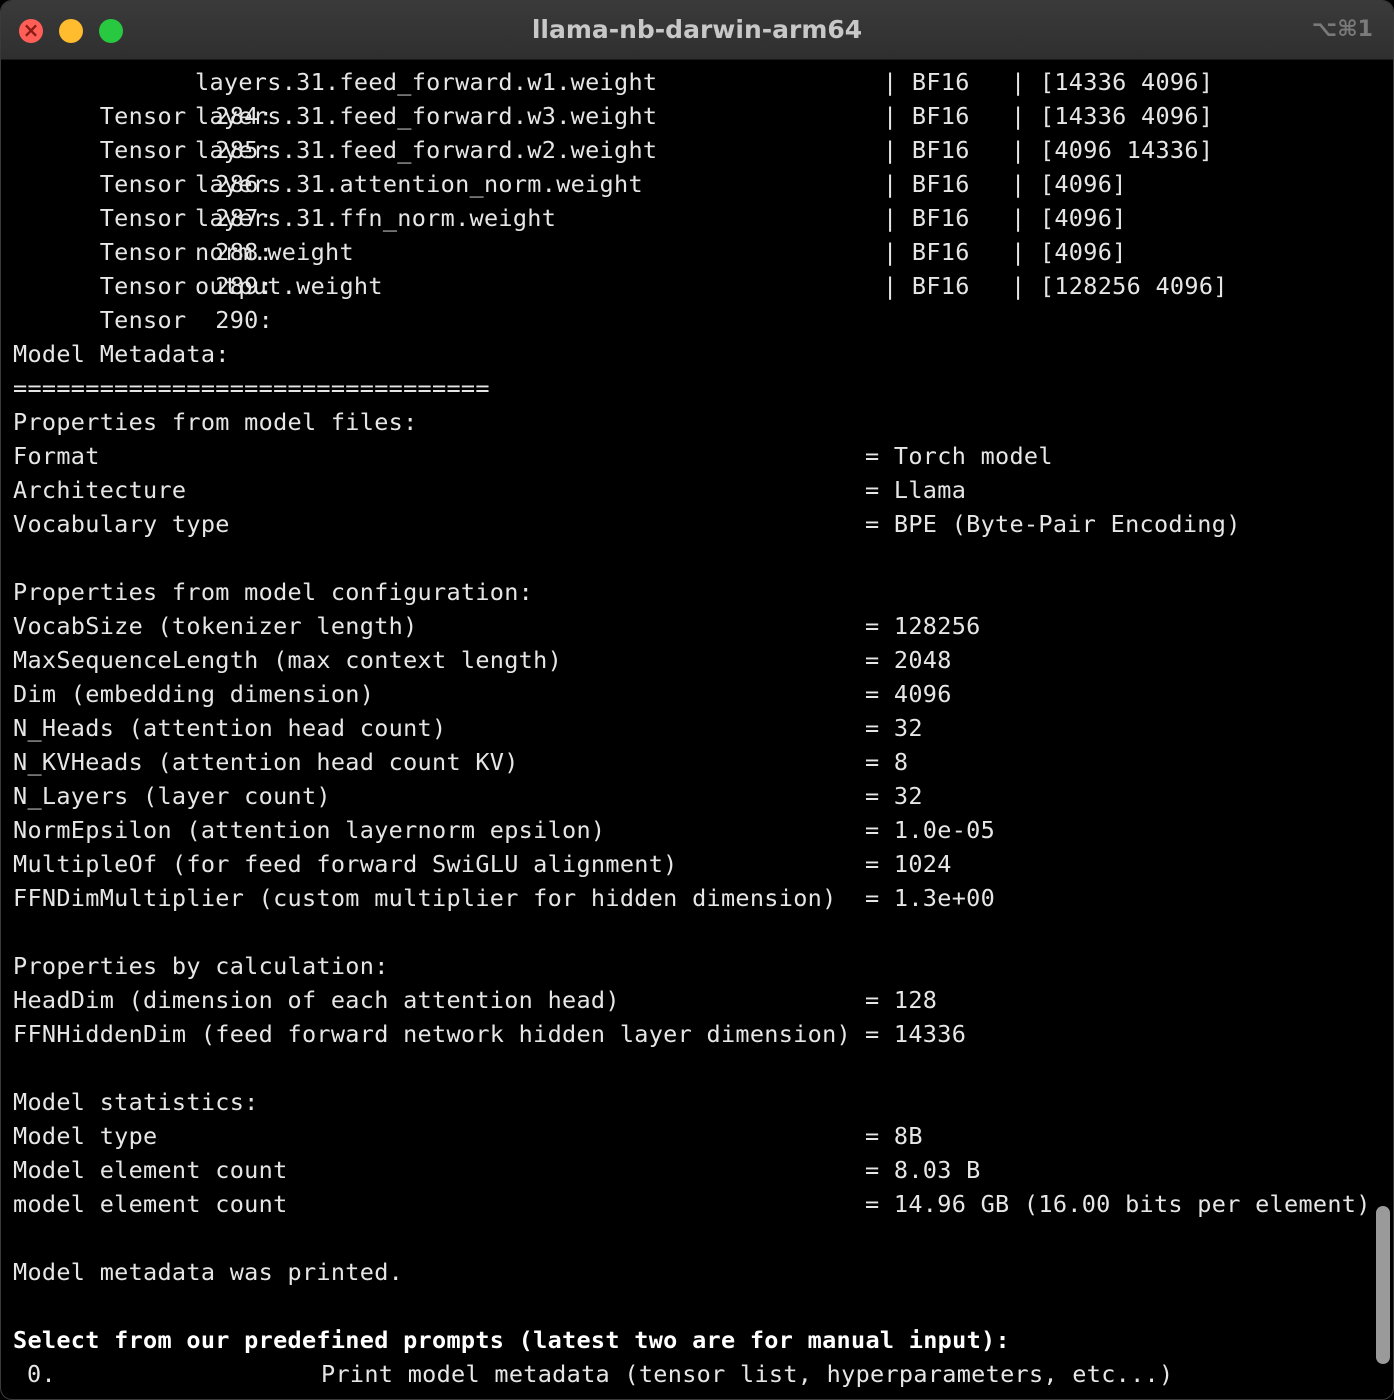  What do you see at coordinates (1112, 150) in the screenshot?
I see `tensor-shape: | [4096 14336]` at bounding box center [1112, 150].